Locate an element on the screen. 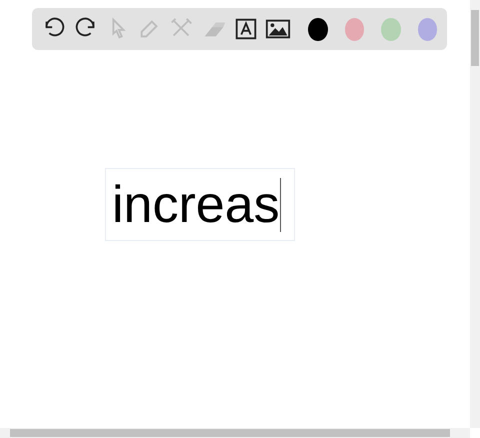 The height and width of the screenshot is (438, 480). typed-text: increas is located at coordinates (196, 204).